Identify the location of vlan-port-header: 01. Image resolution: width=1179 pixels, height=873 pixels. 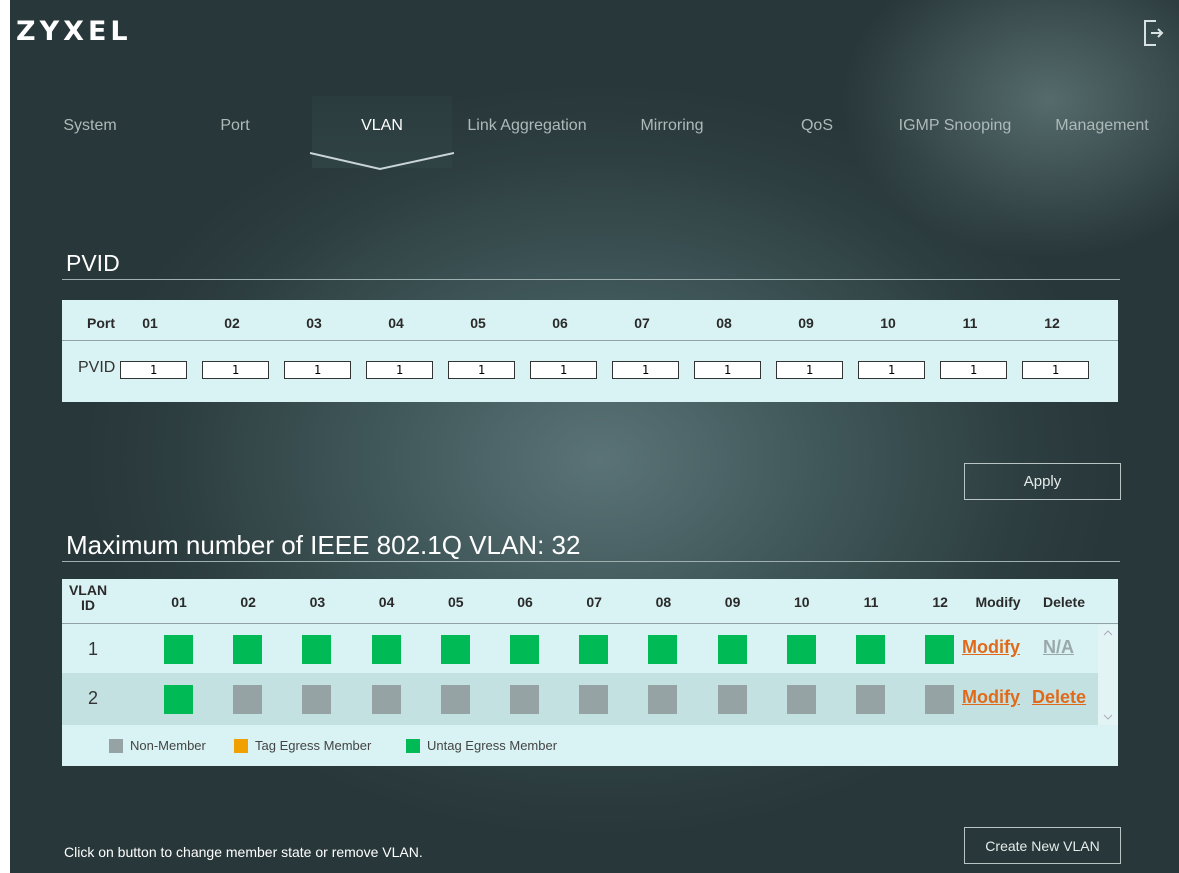
(179, 602).